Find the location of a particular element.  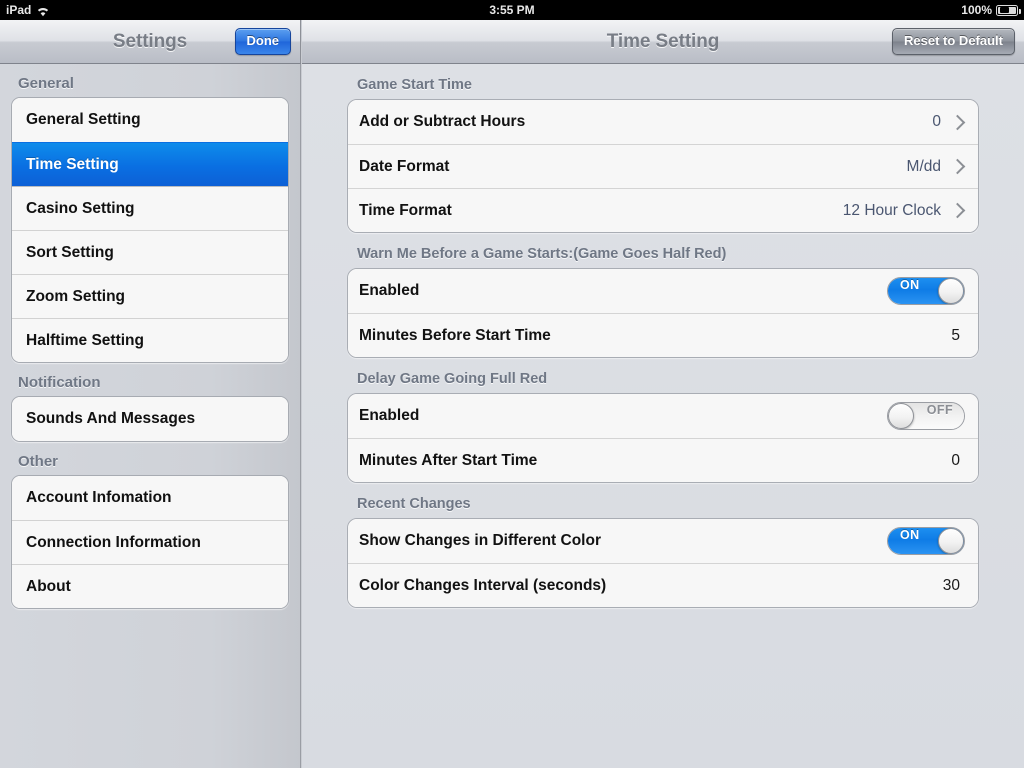

settings-row-label: Minutes After Start Time is located at coordinates (448, 460).